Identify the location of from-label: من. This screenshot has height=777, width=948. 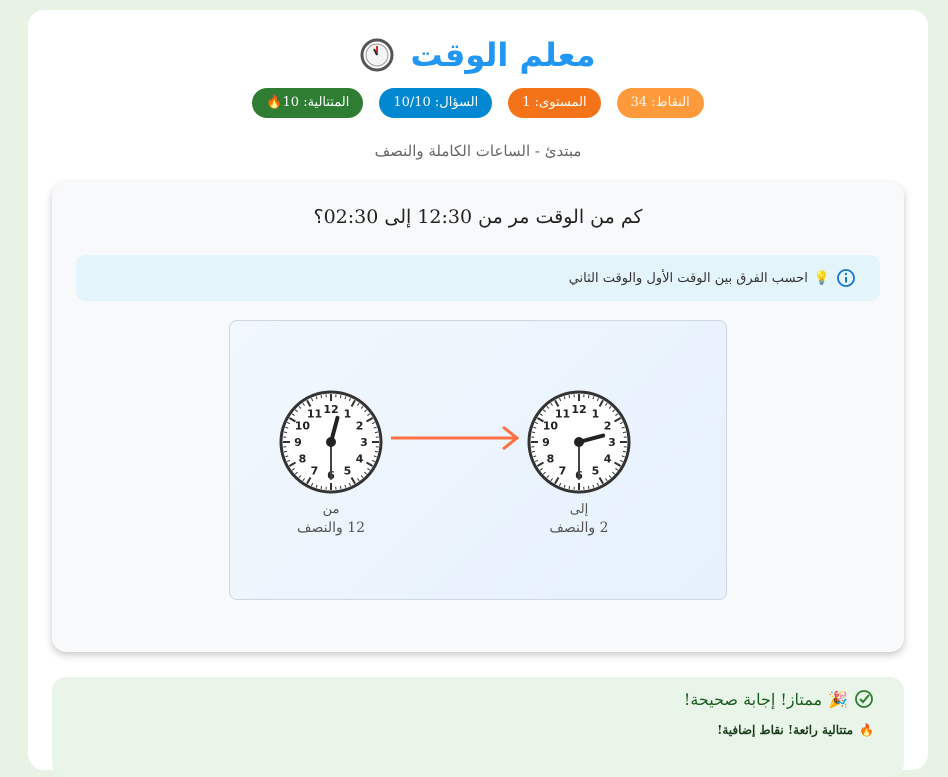
(331, 510).